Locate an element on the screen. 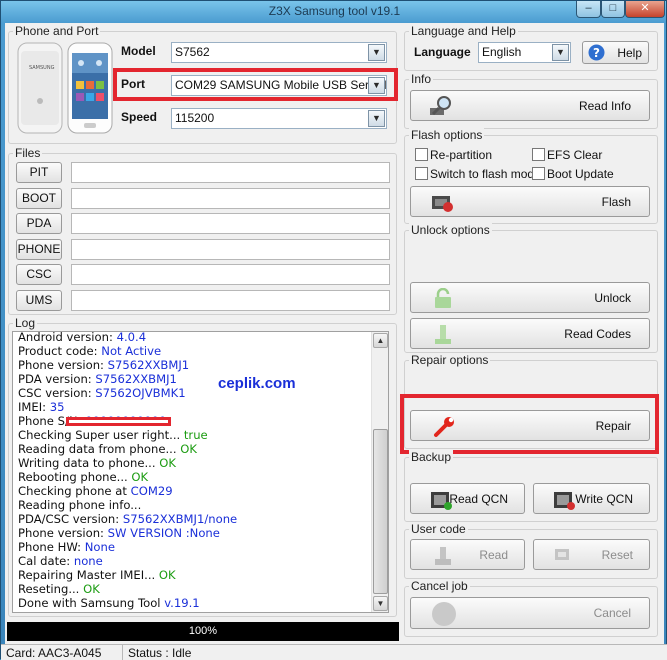 The image size is (667, 660). read-info-button: Read Info is located at coordinates (530, 105).